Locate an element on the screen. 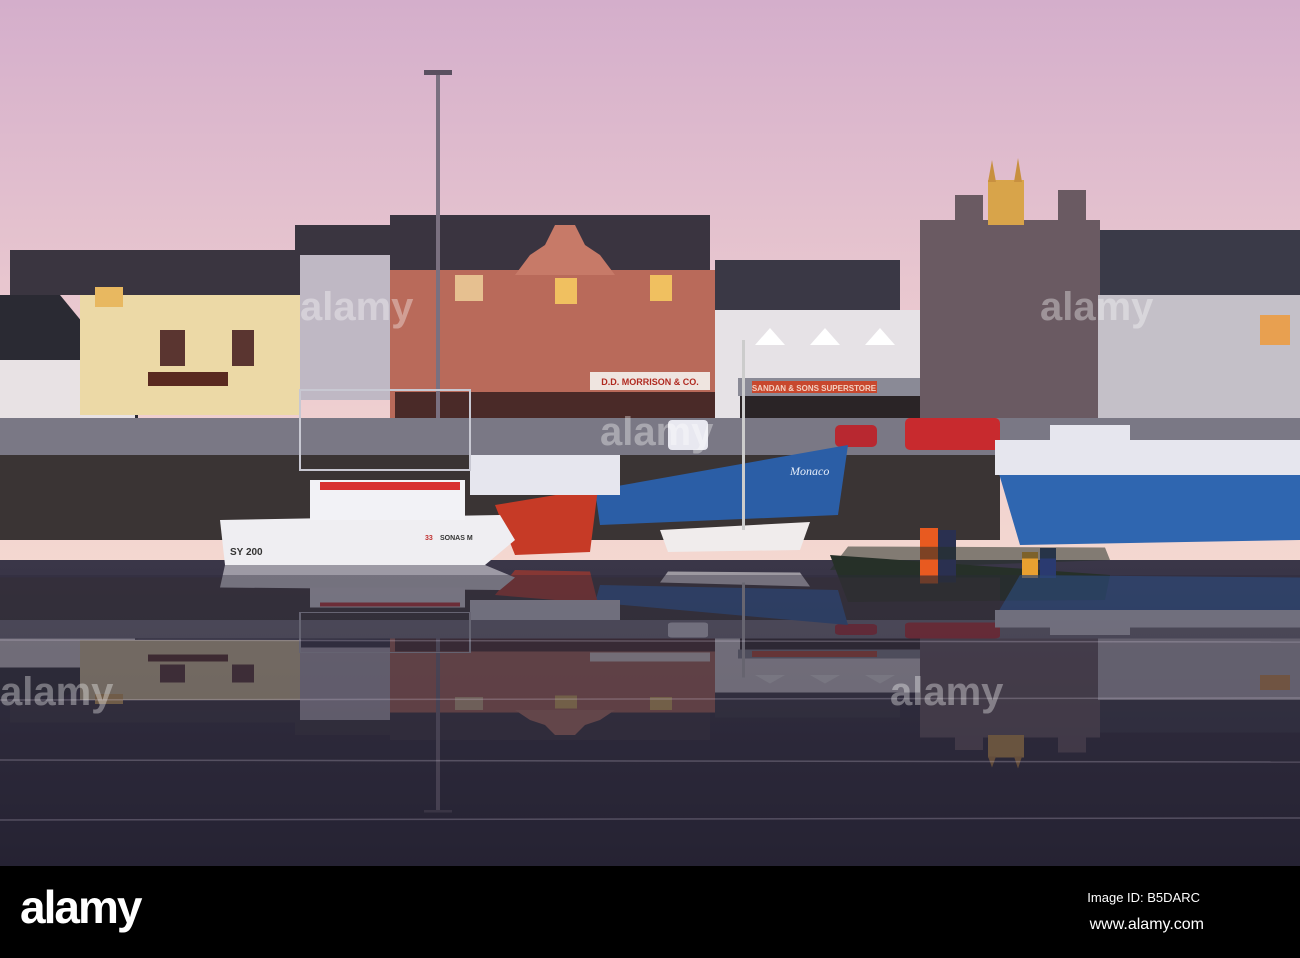  footer-bar: alamy Image ID: B5DARC www.alamy.com is located at coordinates (650, 912).